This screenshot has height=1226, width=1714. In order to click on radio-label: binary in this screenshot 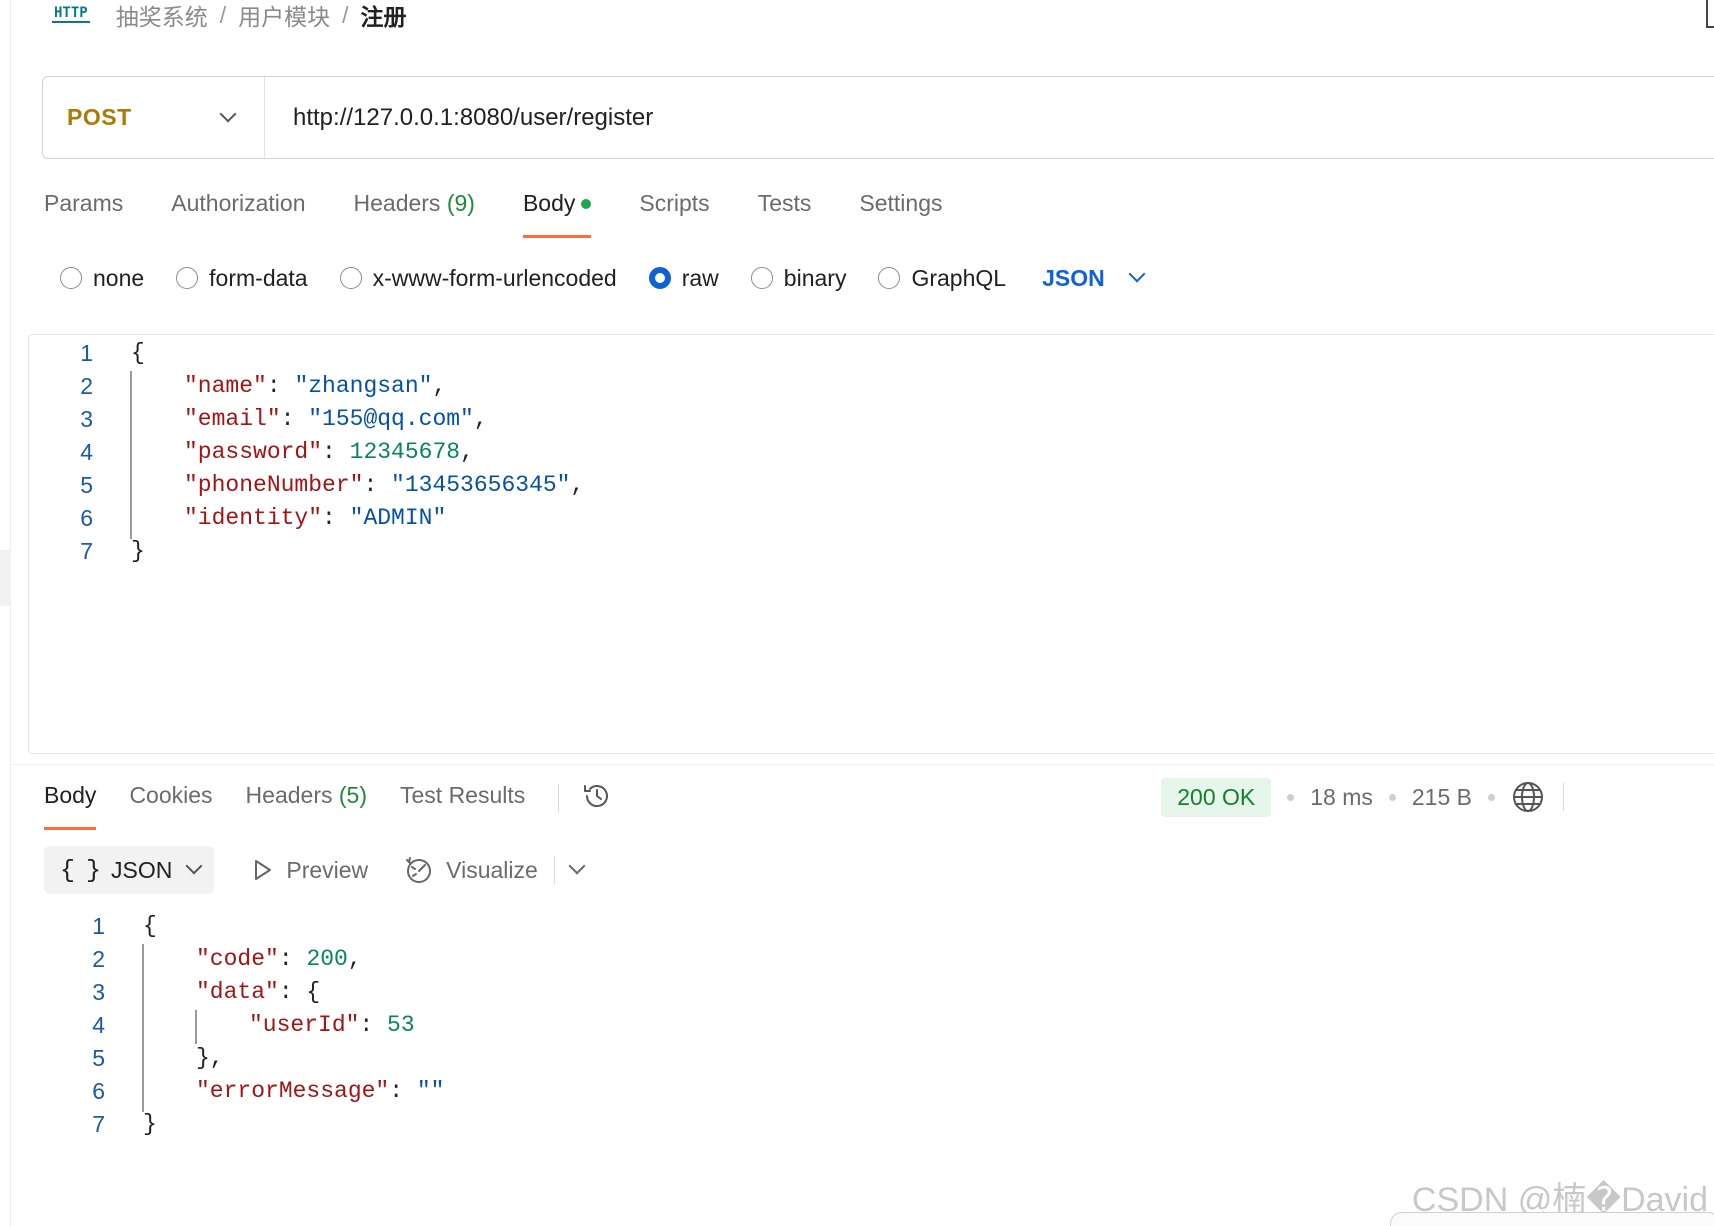, I will do `click(815, 277)`.